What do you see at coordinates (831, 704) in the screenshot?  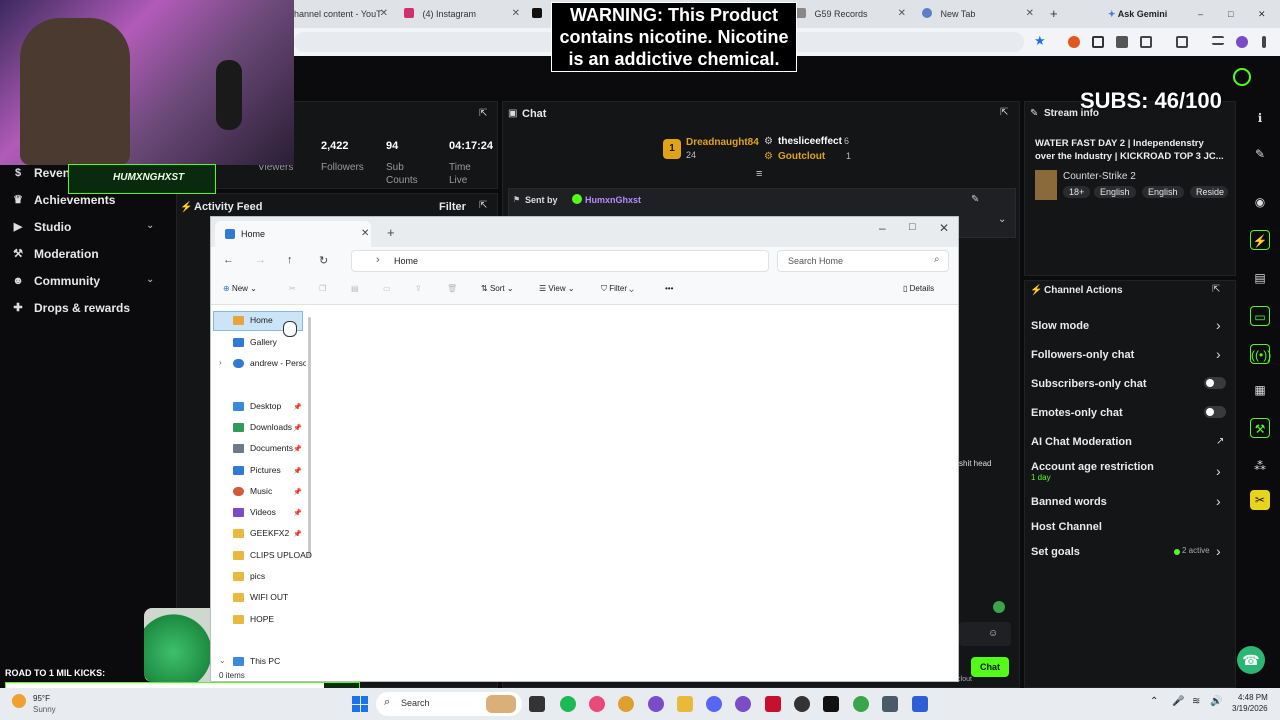 I see `terminal-icon` at bounding box center [831, 704].